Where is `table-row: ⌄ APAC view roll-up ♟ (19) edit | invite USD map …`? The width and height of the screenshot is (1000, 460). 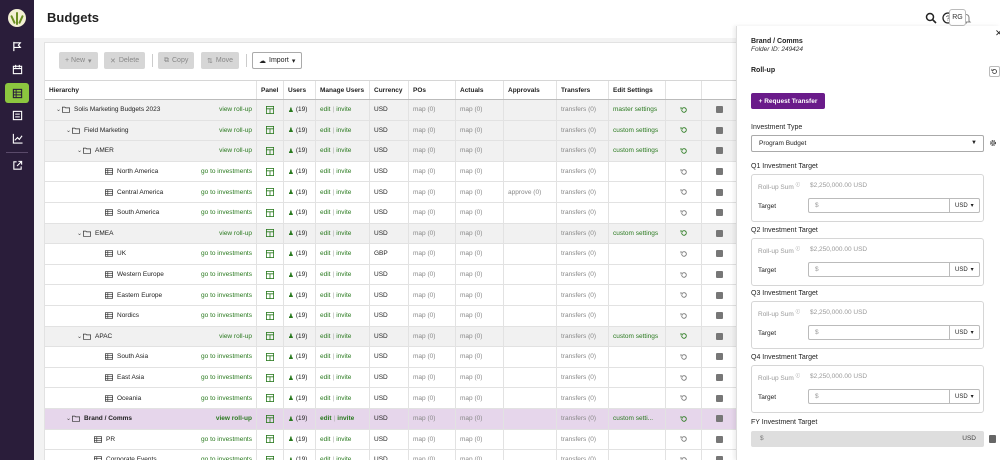
table-row: ⌄ APAC view roll-up ♟ (19) edit | invite USD map … is located at coordinates (391, 337).